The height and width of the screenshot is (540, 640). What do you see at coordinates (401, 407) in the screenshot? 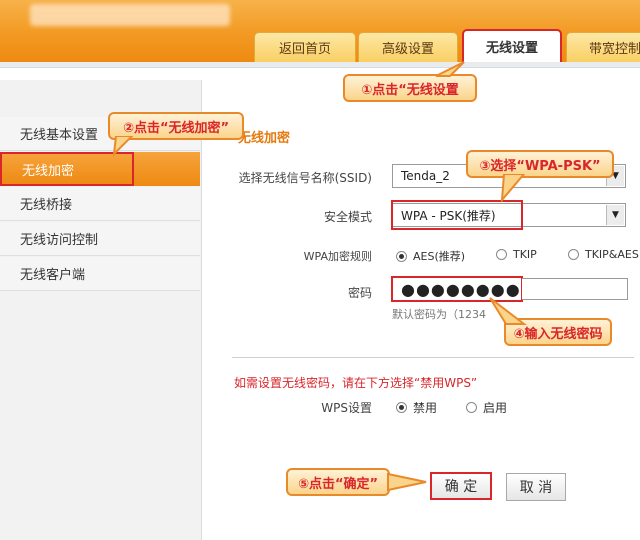
I see `radio-wps-disable` at bounding box center [401, 407].